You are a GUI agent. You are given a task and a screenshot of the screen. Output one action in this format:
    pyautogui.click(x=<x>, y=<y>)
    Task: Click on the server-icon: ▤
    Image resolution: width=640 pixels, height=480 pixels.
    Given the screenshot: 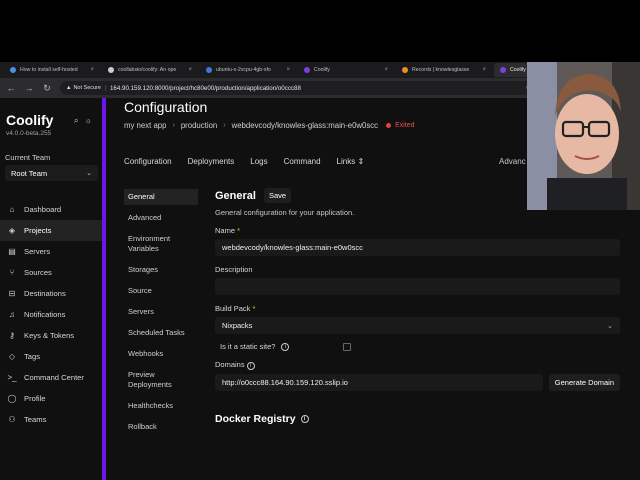 What is the action you would take?
    pyautogui.click(x=12, y=251)
    